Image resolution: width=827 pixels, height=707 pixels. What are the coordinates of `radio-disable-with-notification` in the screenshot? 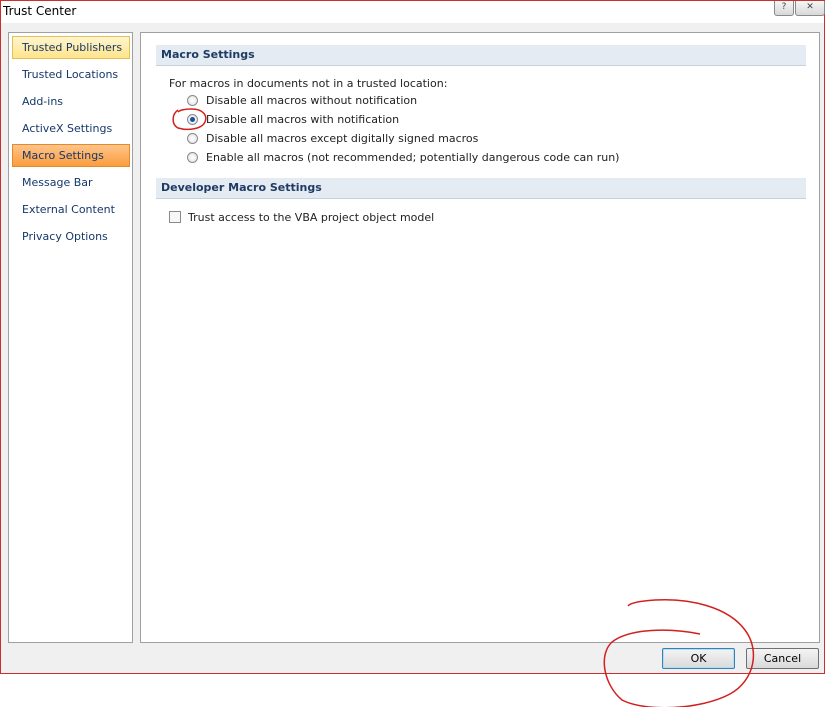 It's located at (192, 119).